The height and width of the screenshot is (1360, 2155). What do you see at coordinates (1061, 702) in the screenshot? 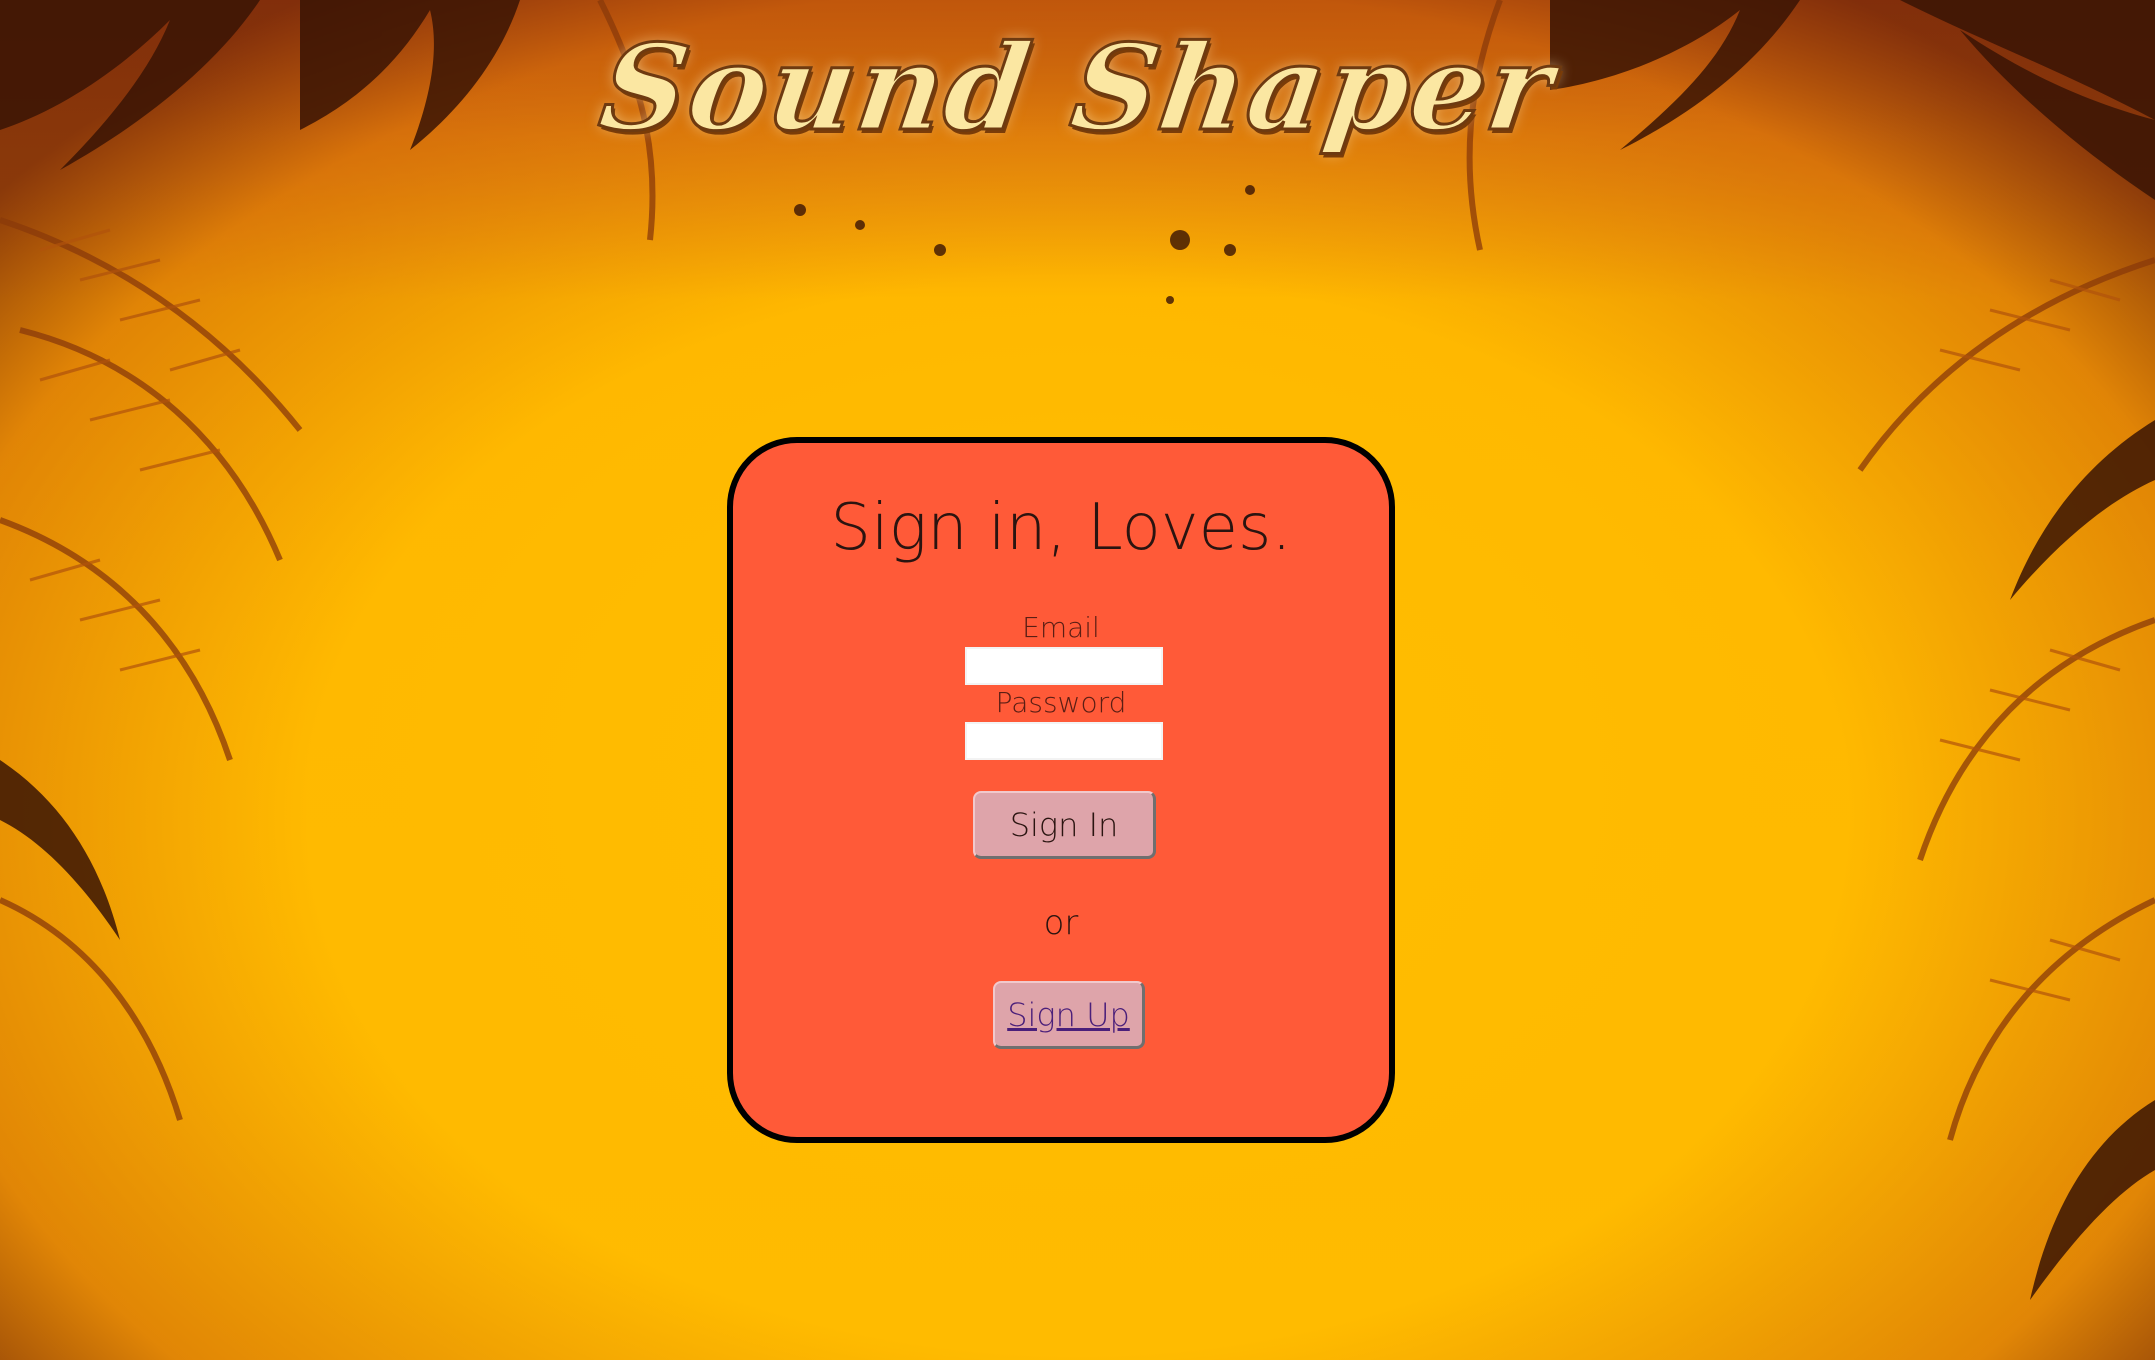
I see `password-label: Password` at bounding box center [1061, 702].